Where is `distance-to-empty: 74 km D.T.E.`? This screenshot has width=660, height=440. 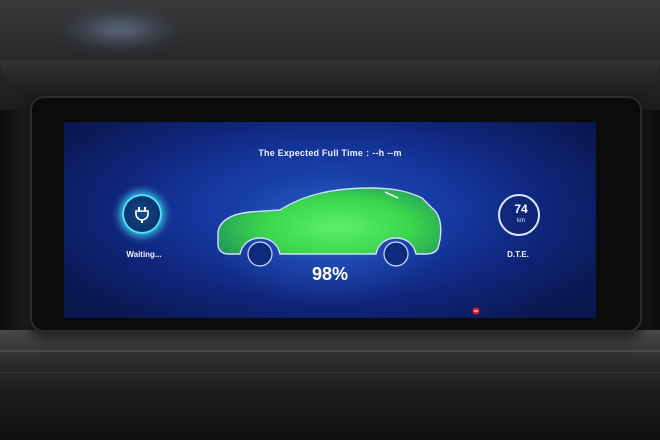 distance-to-empty: 74 km D.T.E. is located at coordinates (522, 234).